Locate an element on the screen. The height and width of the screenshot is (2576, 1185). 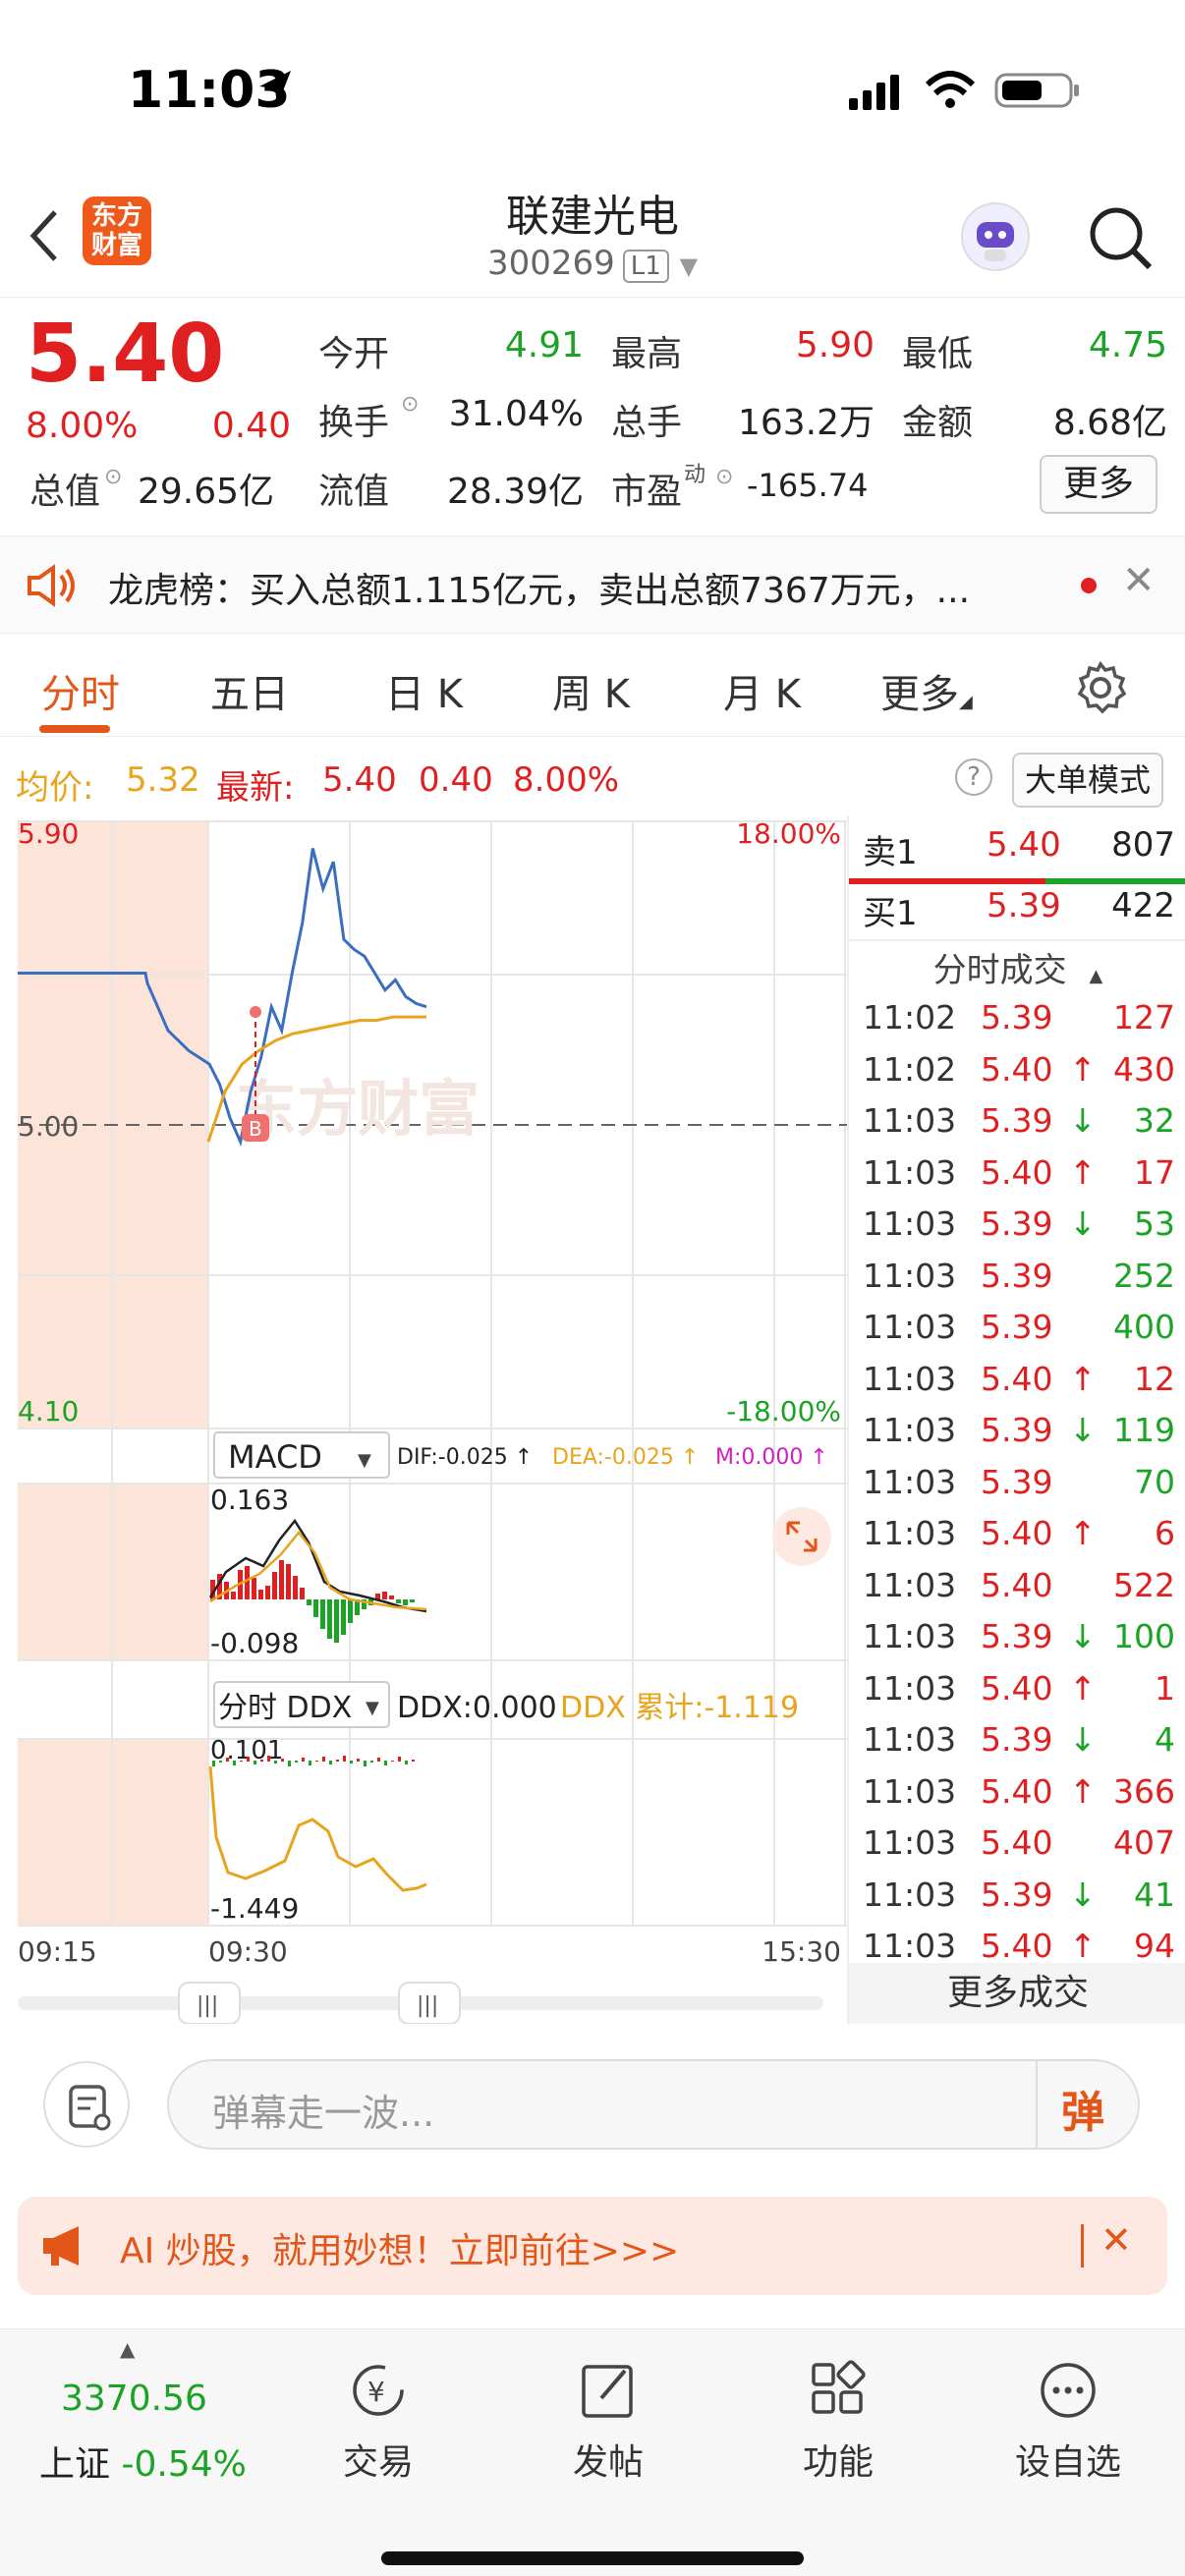
tab-monthly-k: 月 K is located at coordinates (762, 690).